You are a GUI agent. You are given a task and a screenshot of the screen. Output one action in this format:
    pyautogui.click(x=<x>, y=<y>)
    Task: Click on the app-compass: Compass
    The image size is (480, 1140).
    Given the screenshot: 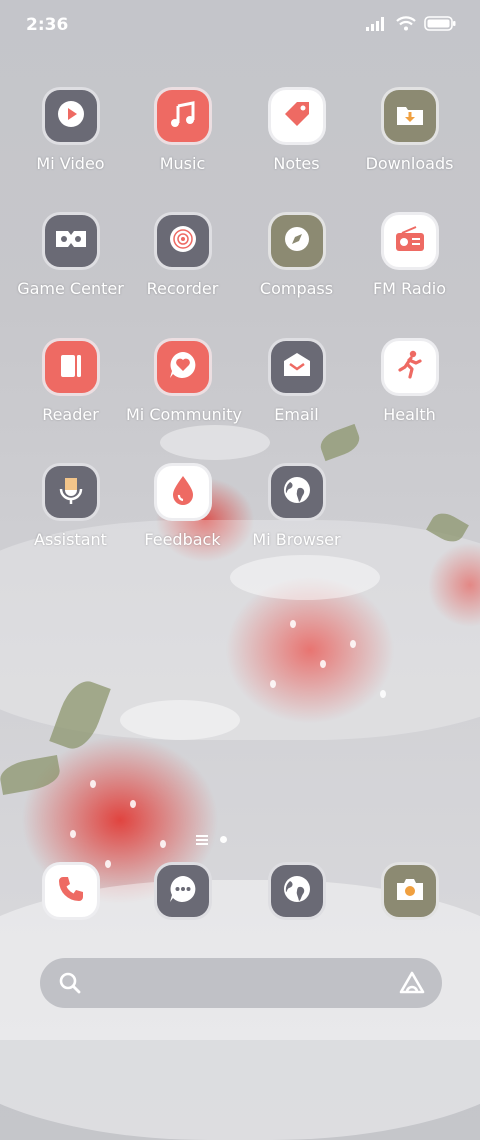 What is the action you would take?
    pyautogui.click(x=296, y=255)
    